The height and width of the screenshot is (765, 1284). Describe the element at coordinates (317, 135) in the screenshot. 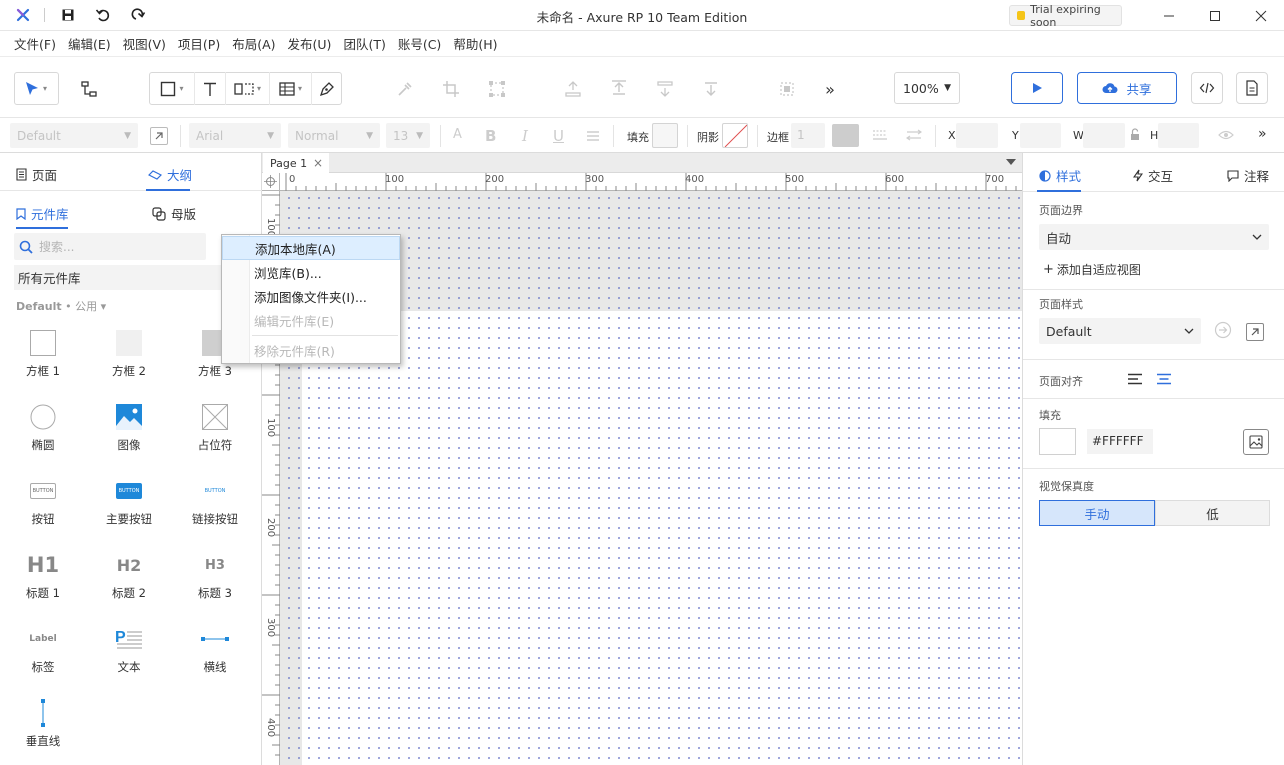

I see `weight-value: Normal` at that location.